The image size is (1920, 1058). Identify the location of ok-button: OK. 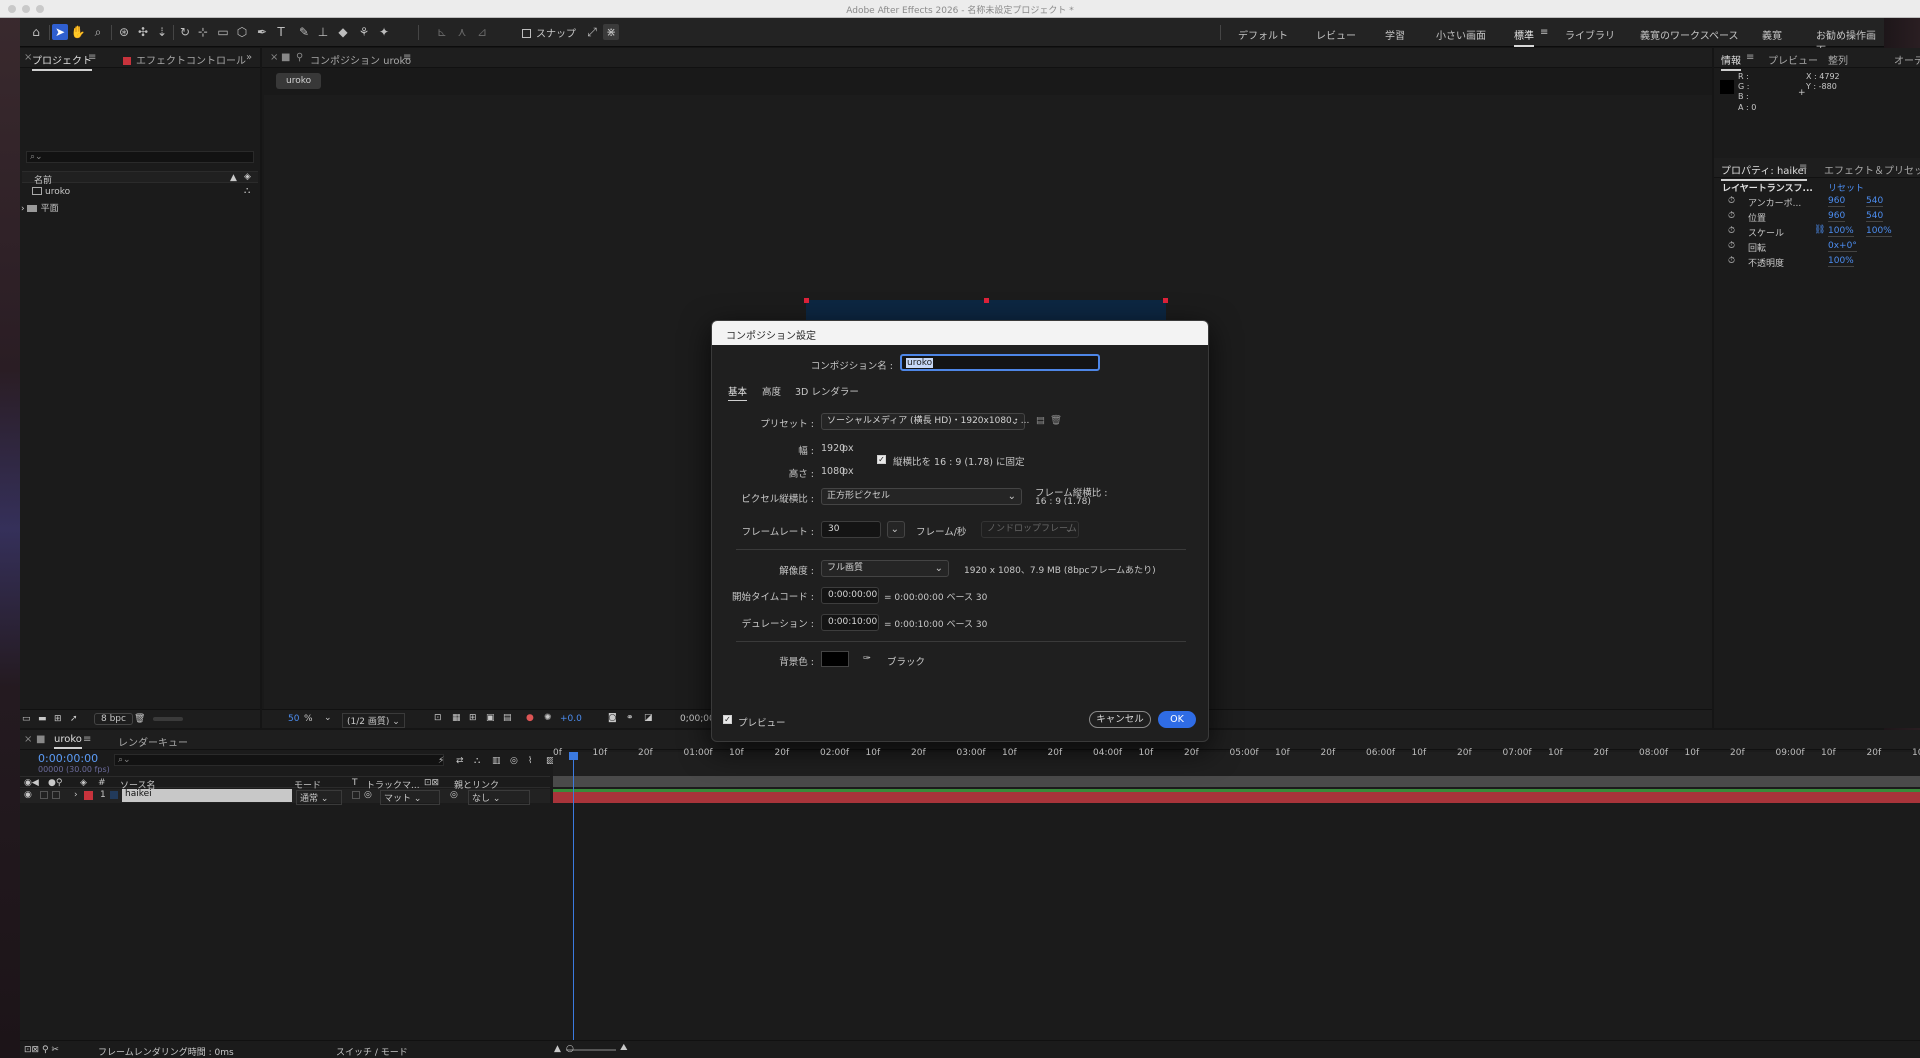
(1177, 719).